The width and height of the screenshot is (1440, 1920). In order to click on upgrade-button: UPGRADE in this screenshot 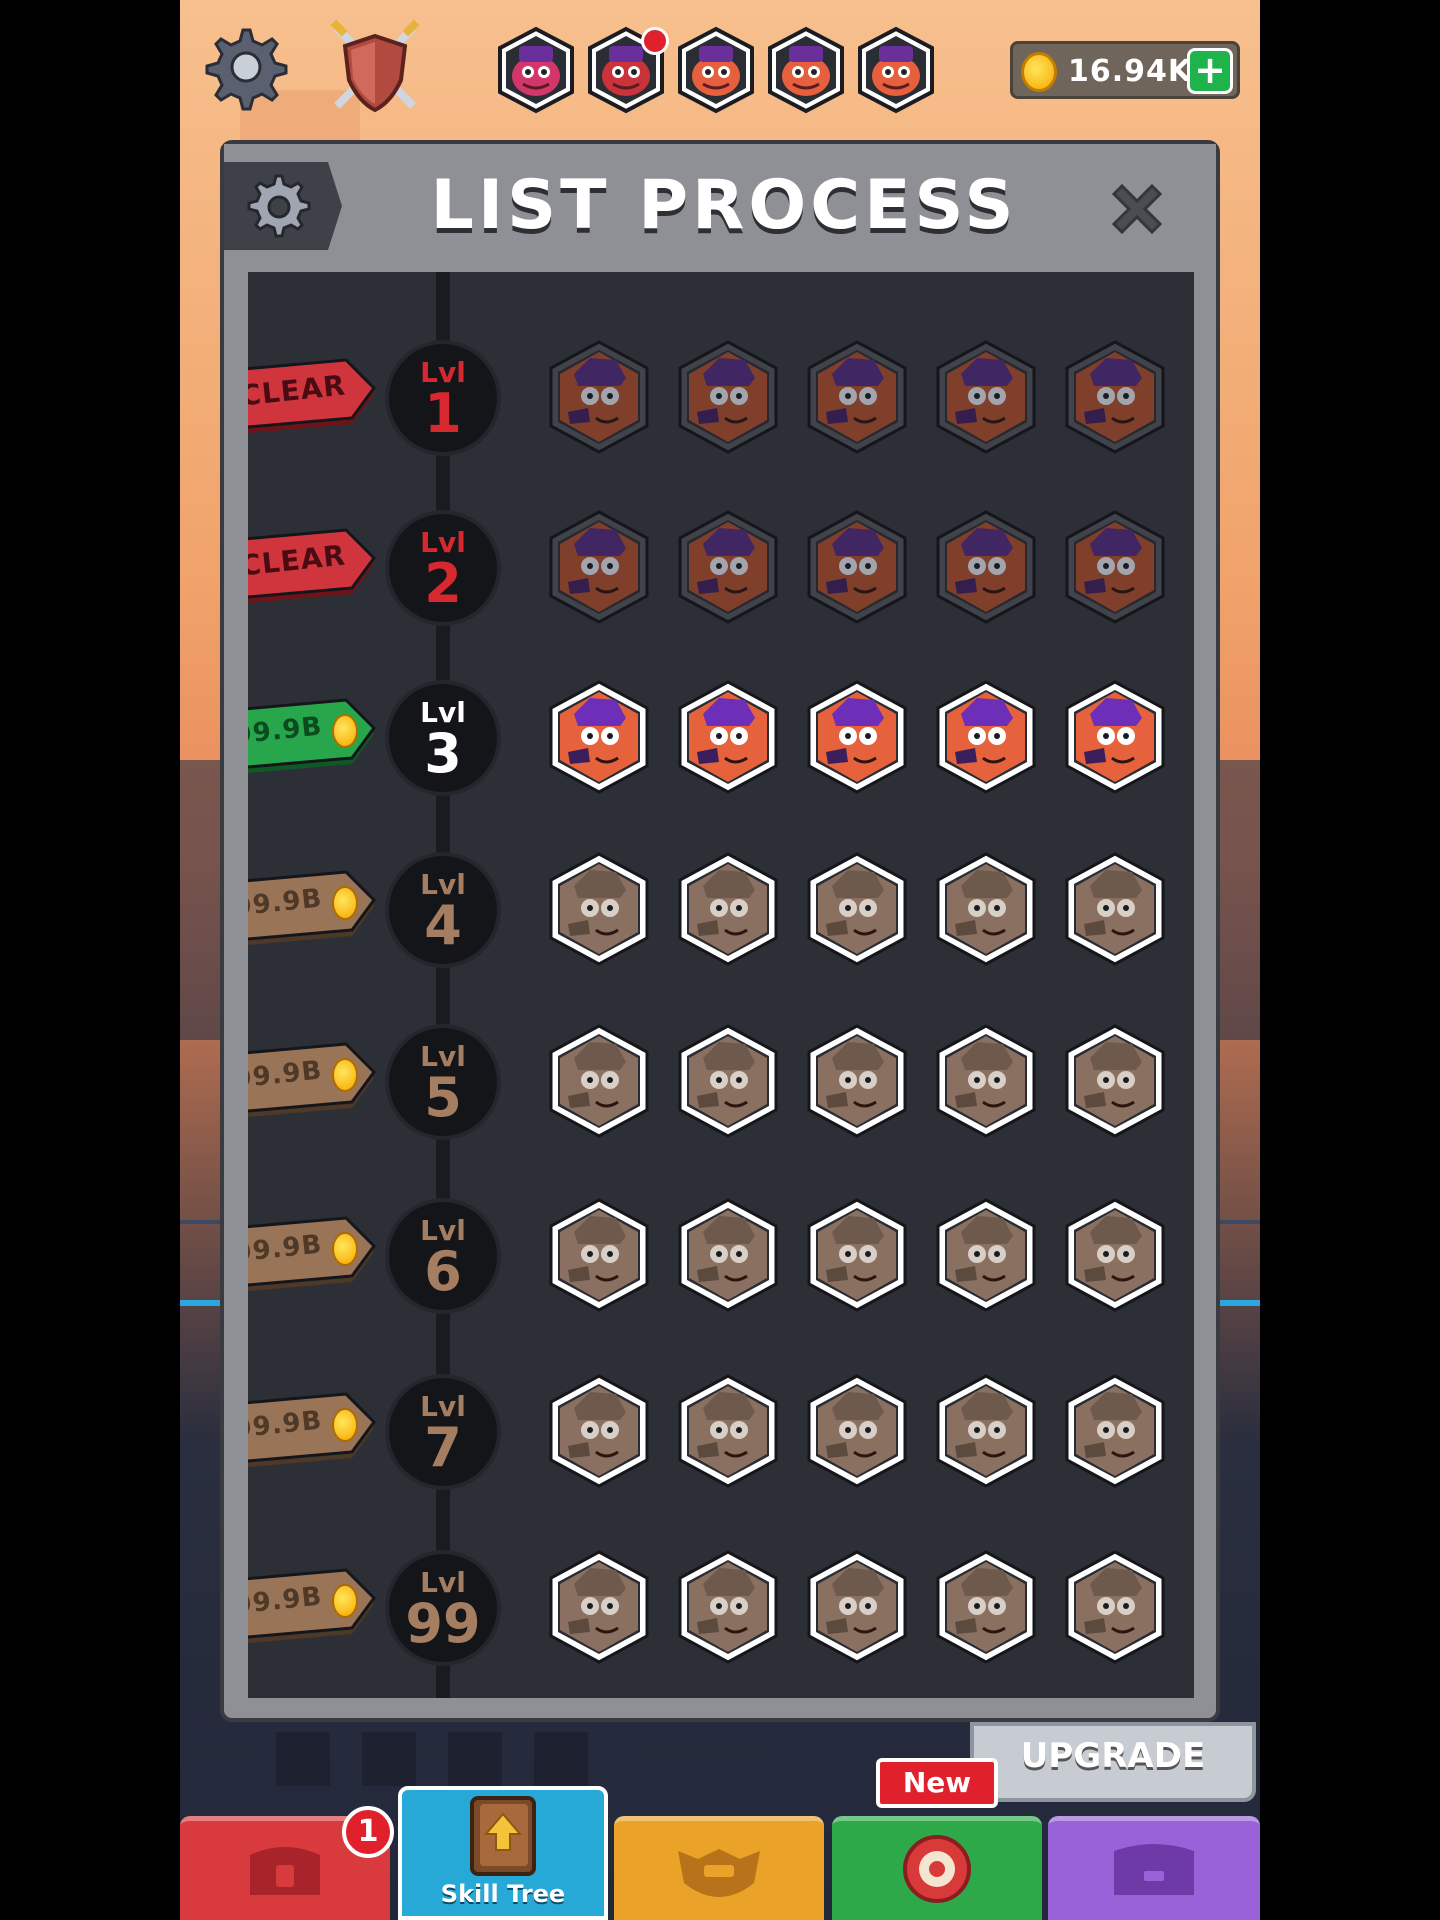, I will do `click(1113, 1762)`.